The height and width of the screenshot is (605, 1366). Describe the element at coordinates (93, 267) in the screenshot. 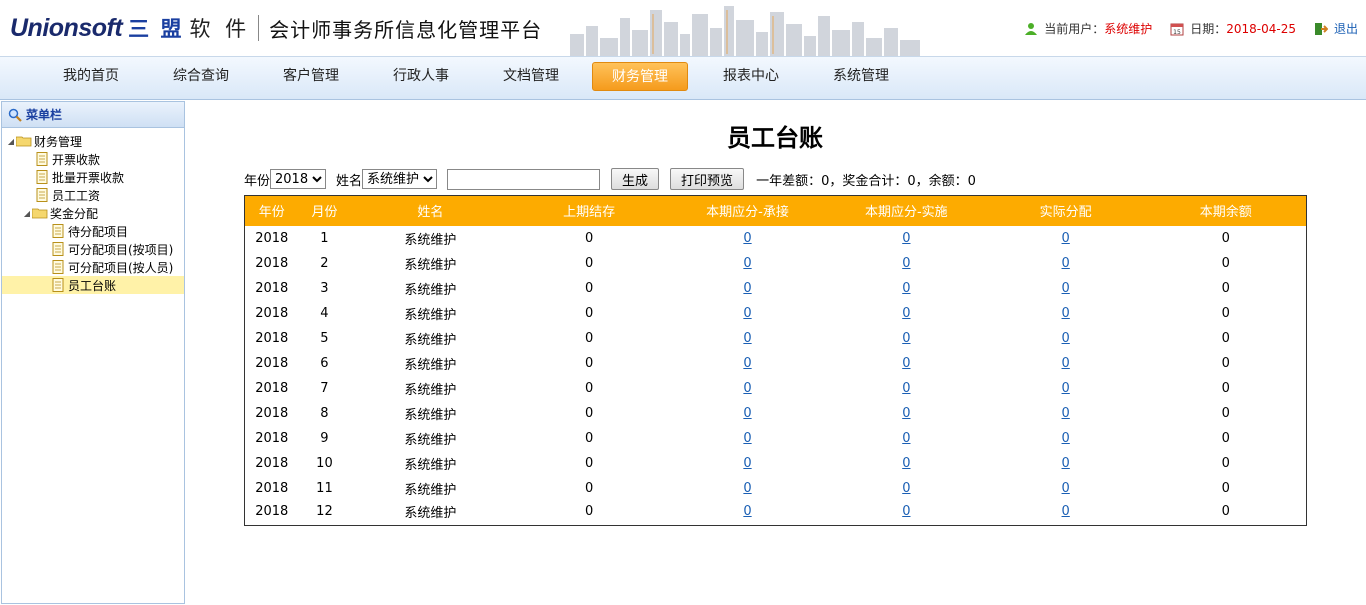

I see `tree-item-by-person: 可分配项目(按人员)` at that location.